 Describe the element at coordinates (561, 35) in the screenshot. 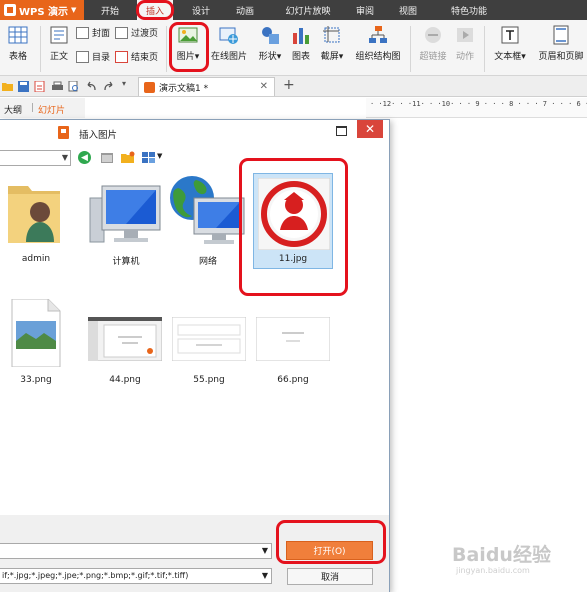

I see `header-footer-icon` at that location.